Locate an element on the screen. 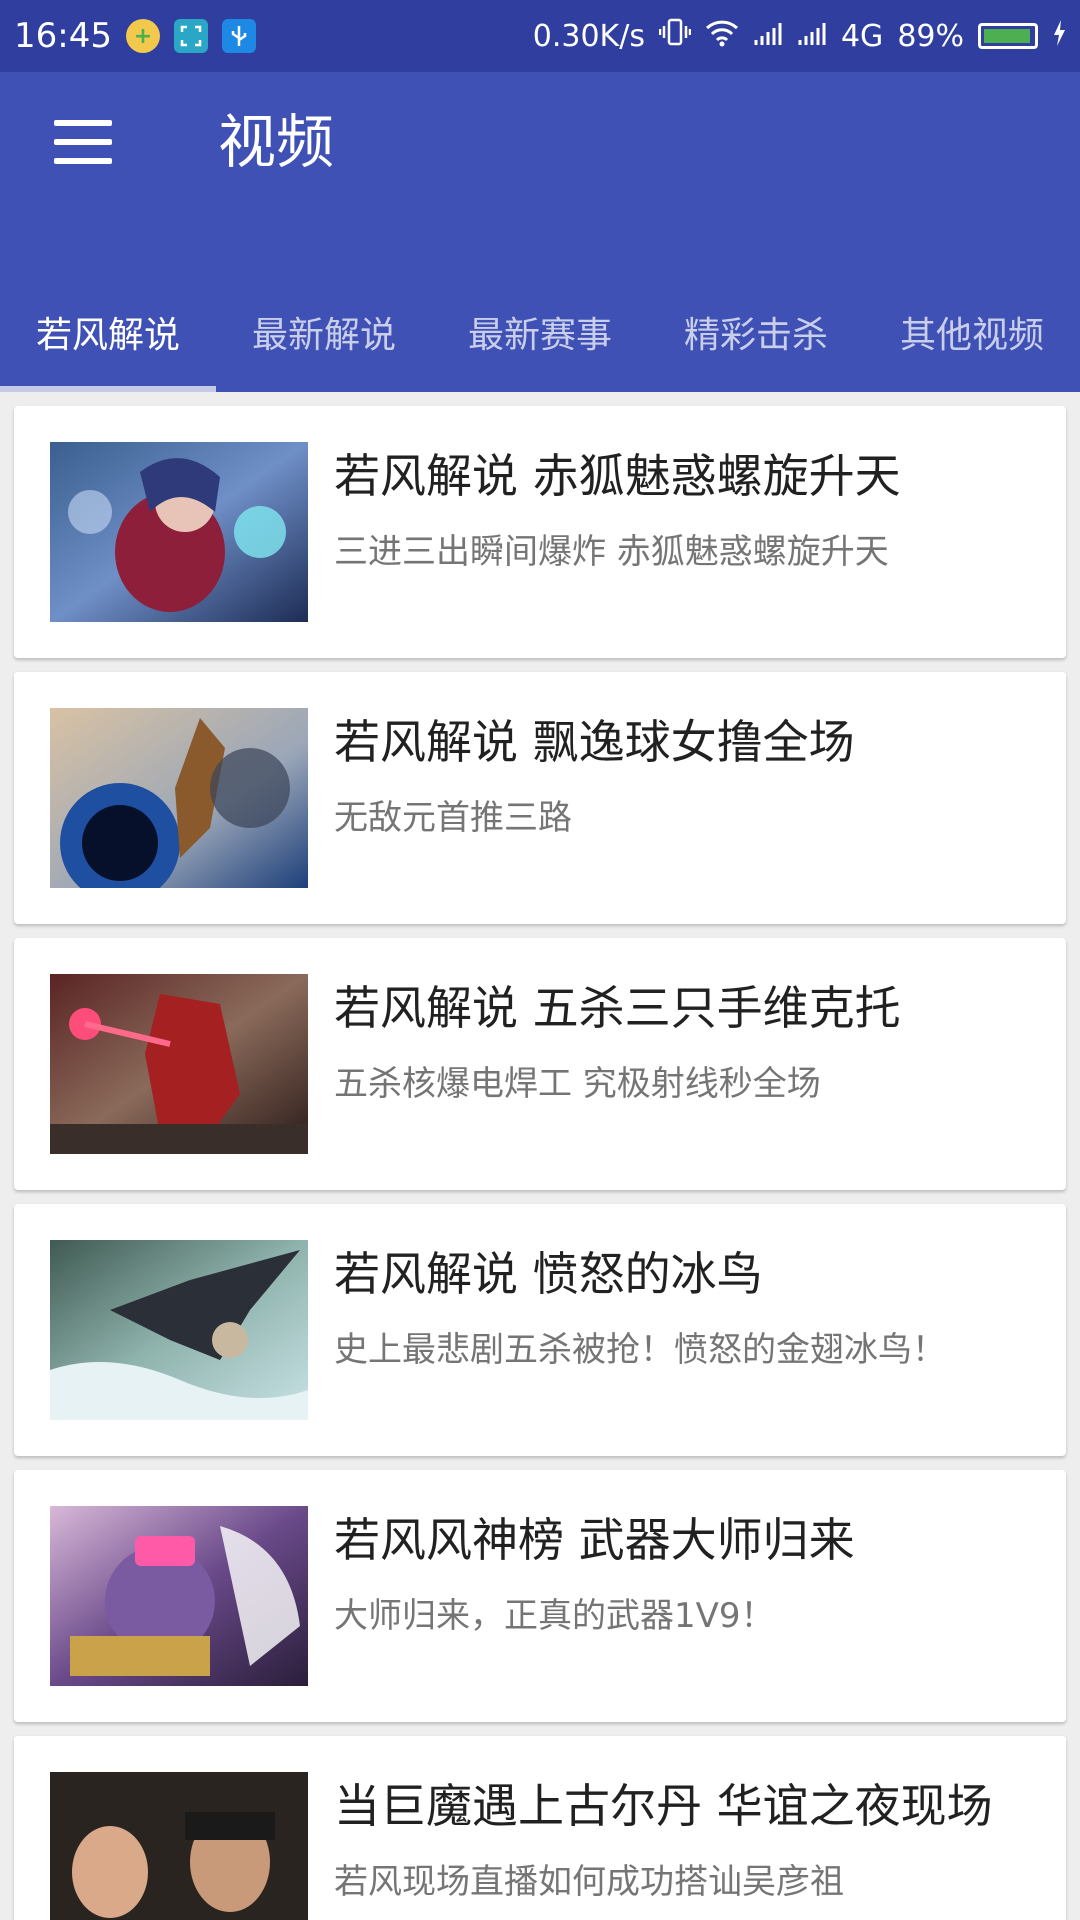 Image resolution: width=1080 pixels, height=1920 pixels. battery-percent: 89% is located at coordinates (930, 36).